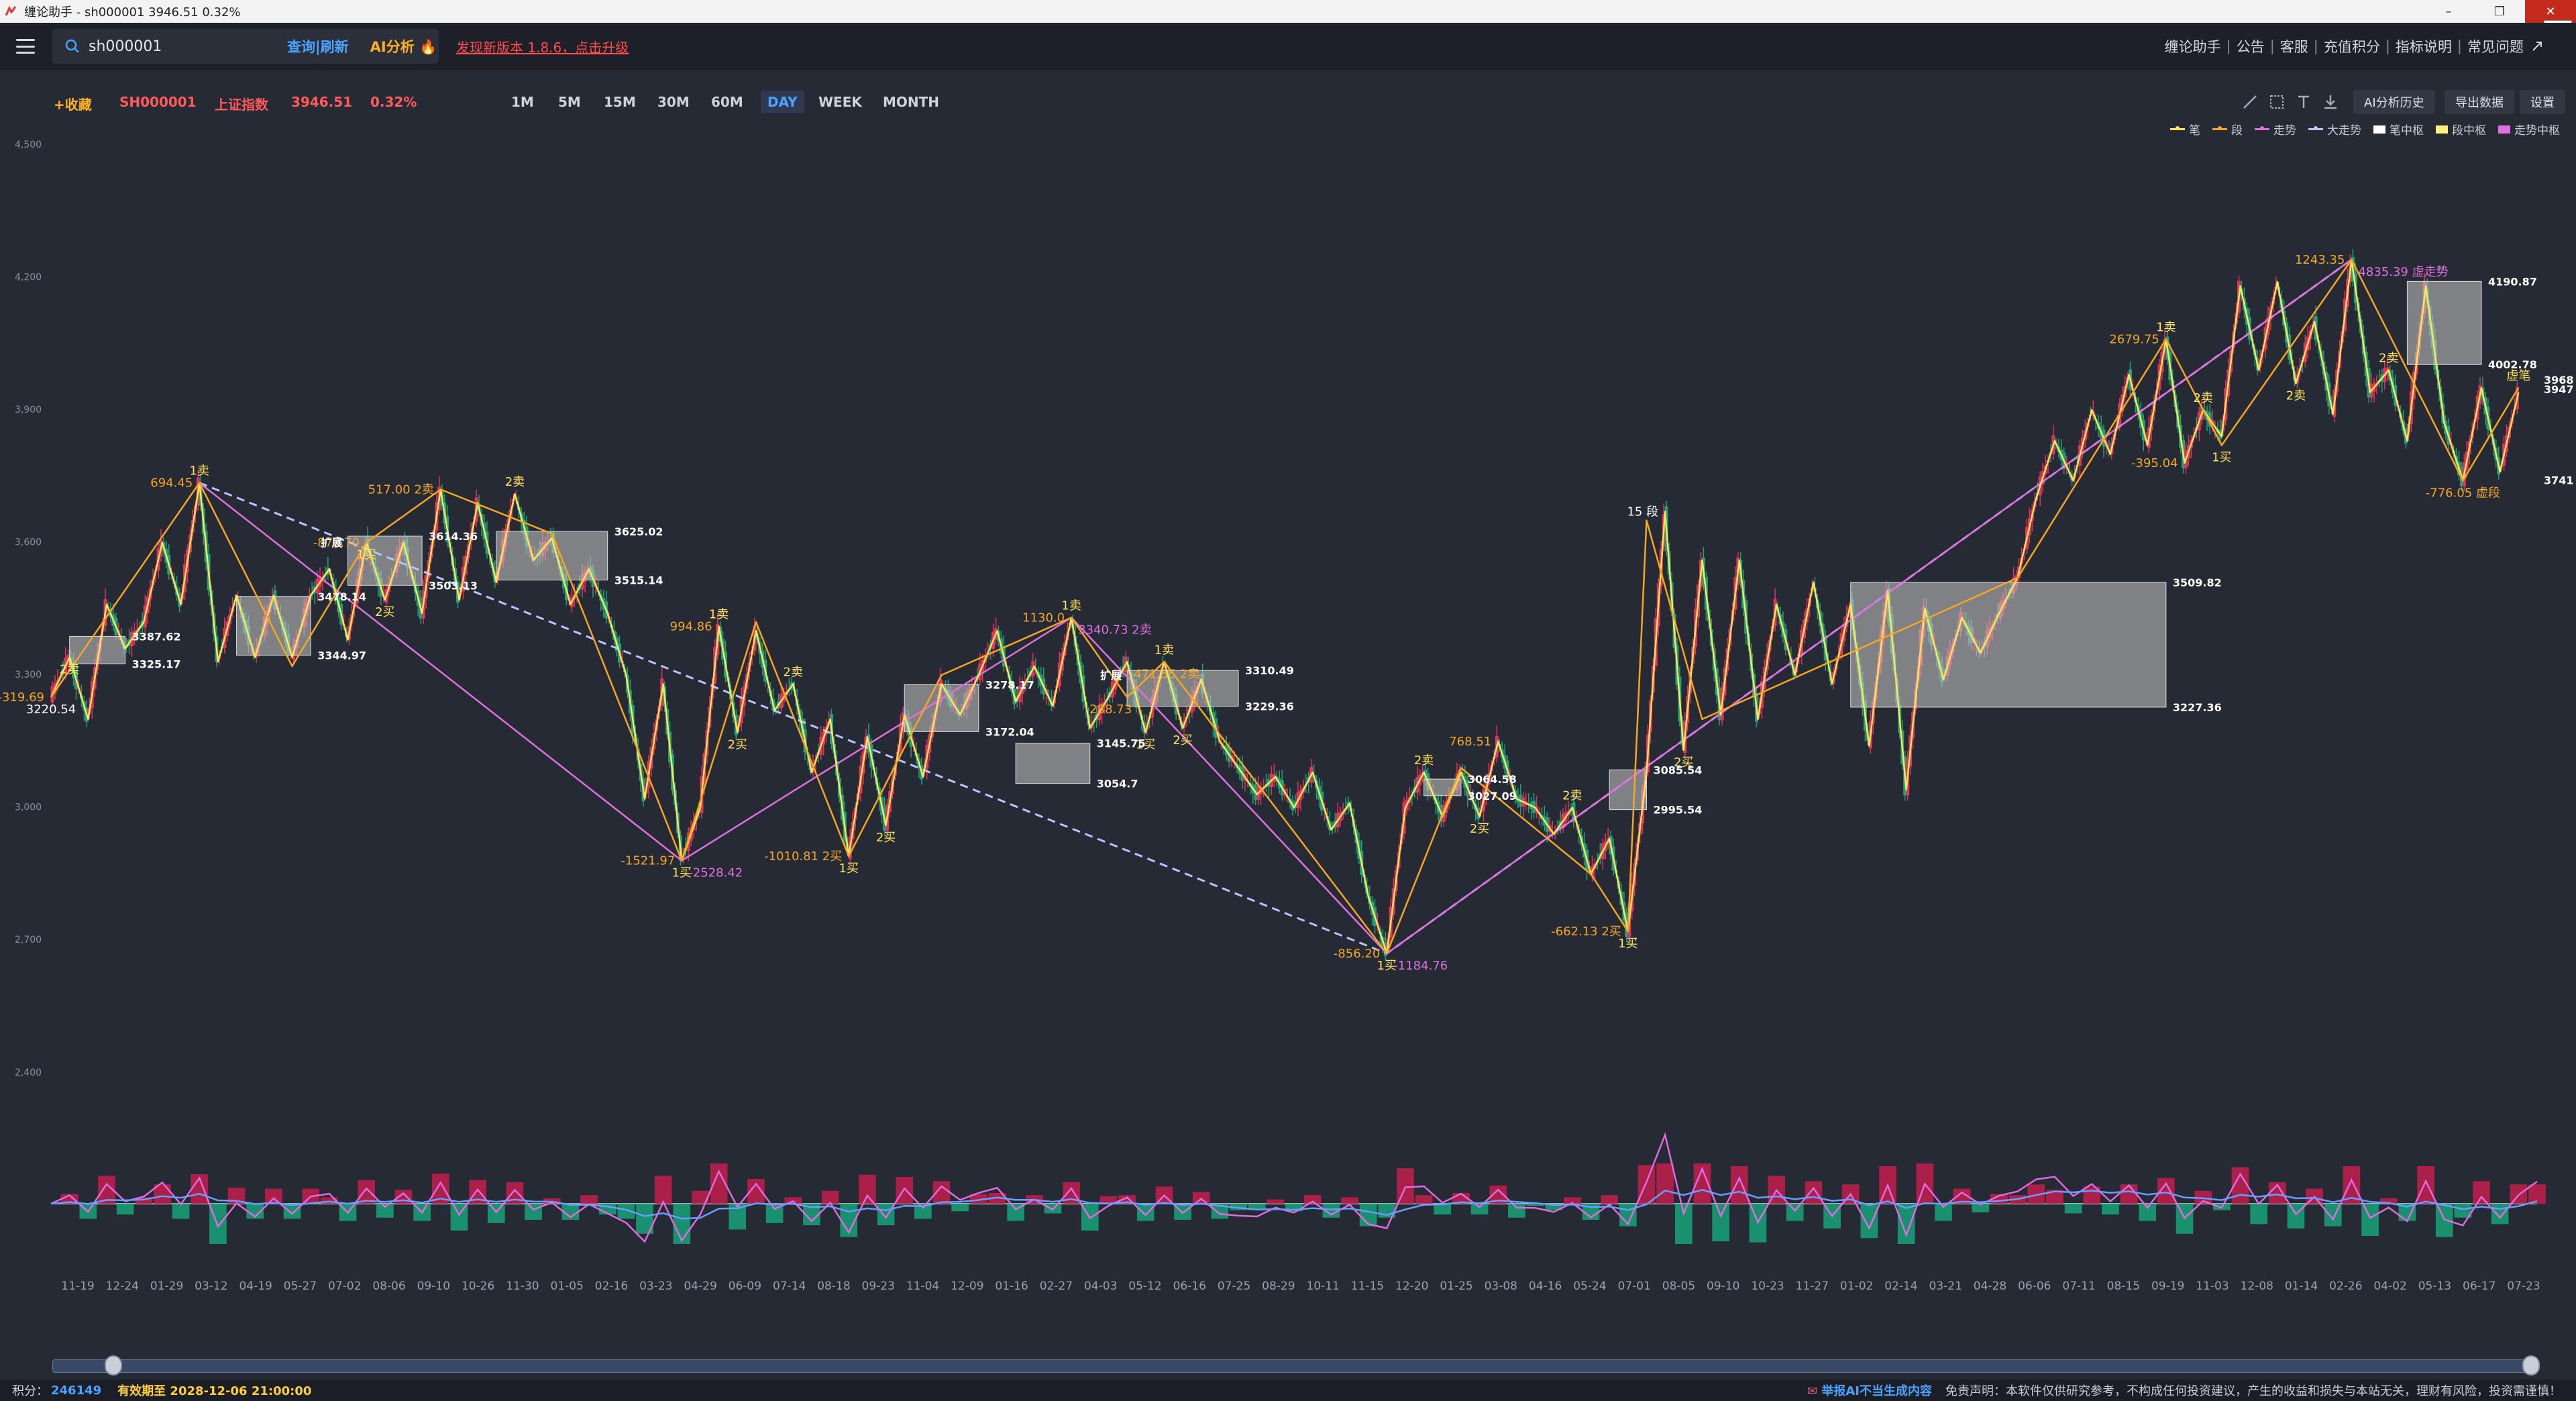  Describe the element at coordinates (2424, 46) in the screenshot. I see `nav-item-indicator-help: 指标说明` at that location.